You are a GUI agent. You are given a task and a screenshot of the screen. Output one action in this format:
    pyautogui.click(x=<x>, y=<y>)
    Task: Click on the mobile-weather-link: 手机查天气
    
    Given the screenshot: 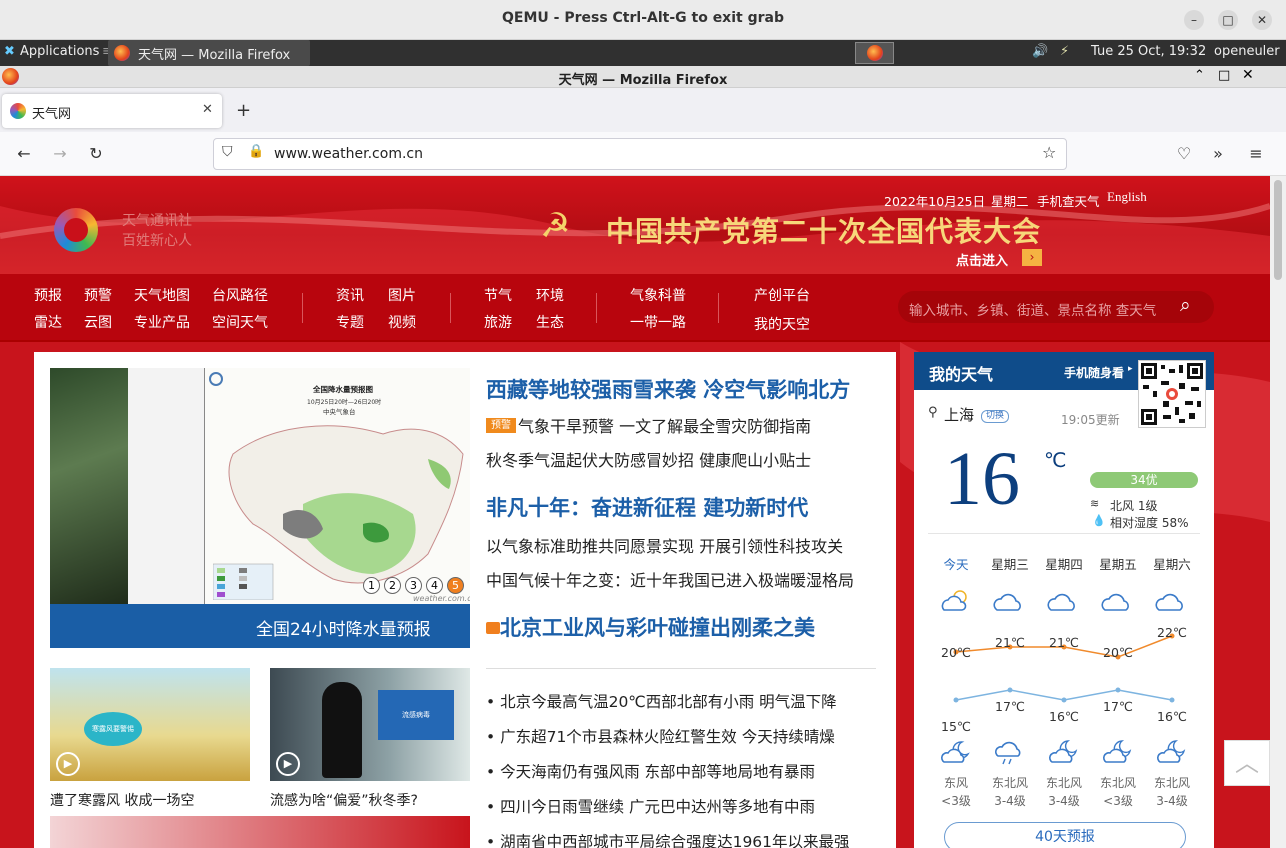 What is the action you would take?
    pyautogui.click(x=1068, y=200)
    